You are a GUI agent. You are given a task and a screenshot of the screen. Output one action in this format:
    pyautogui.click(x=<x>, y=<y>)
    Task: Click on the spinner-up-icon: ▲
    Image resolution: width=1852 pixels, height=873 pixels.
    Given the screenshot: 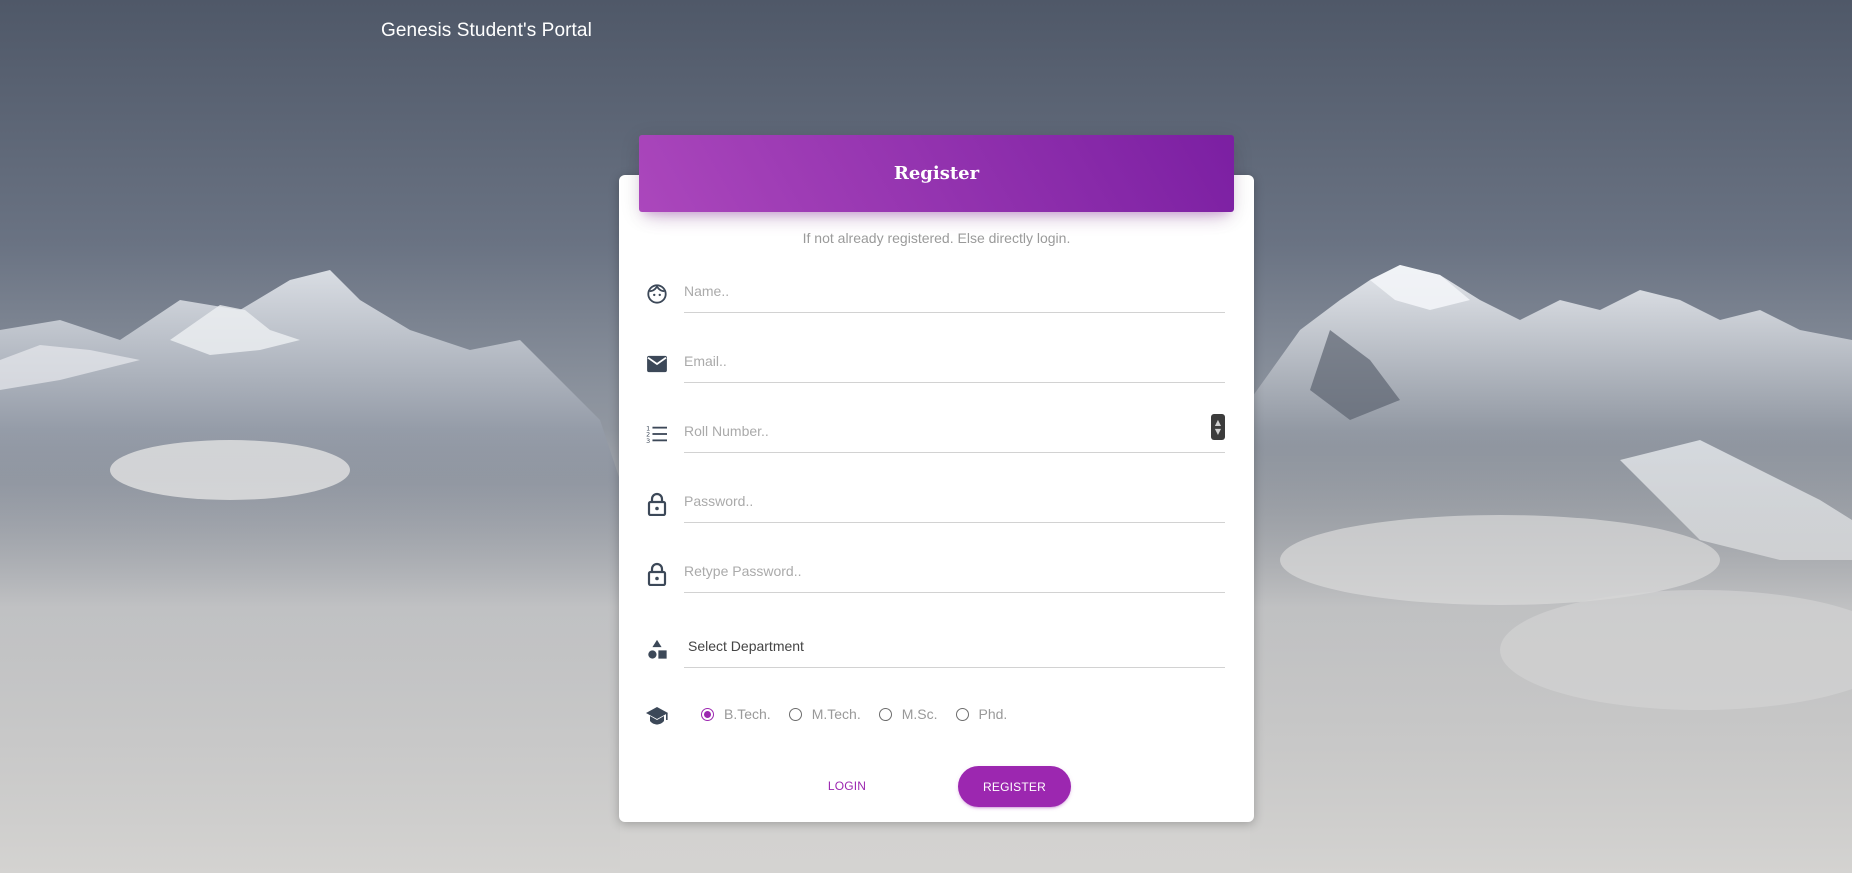 What is the action you would take?
    pyautogui.click(x=1218, y=422)
    